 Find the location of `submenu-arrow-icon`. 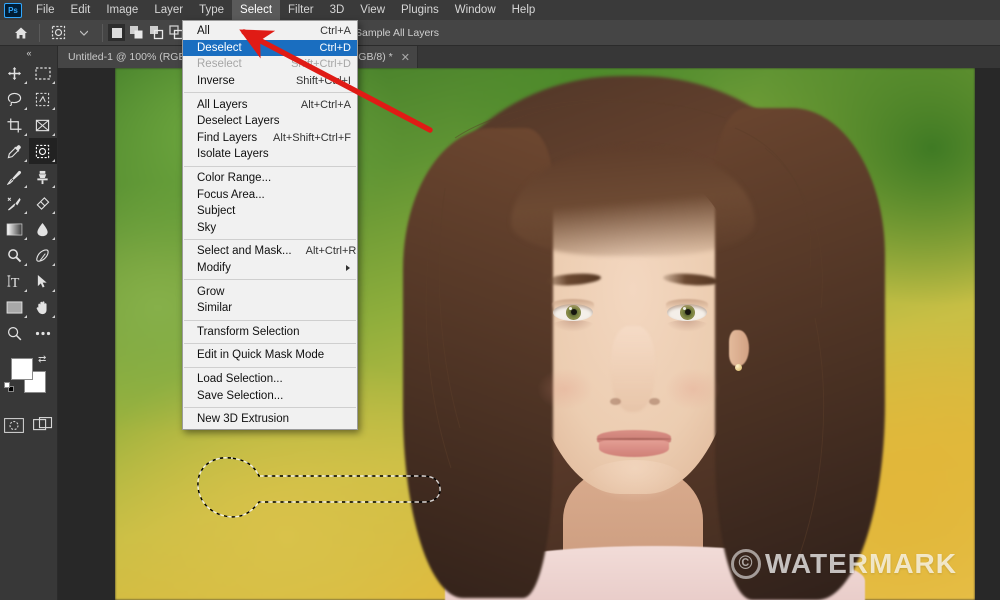

submenu-arrow-icon is located at coordinates (348, 268).